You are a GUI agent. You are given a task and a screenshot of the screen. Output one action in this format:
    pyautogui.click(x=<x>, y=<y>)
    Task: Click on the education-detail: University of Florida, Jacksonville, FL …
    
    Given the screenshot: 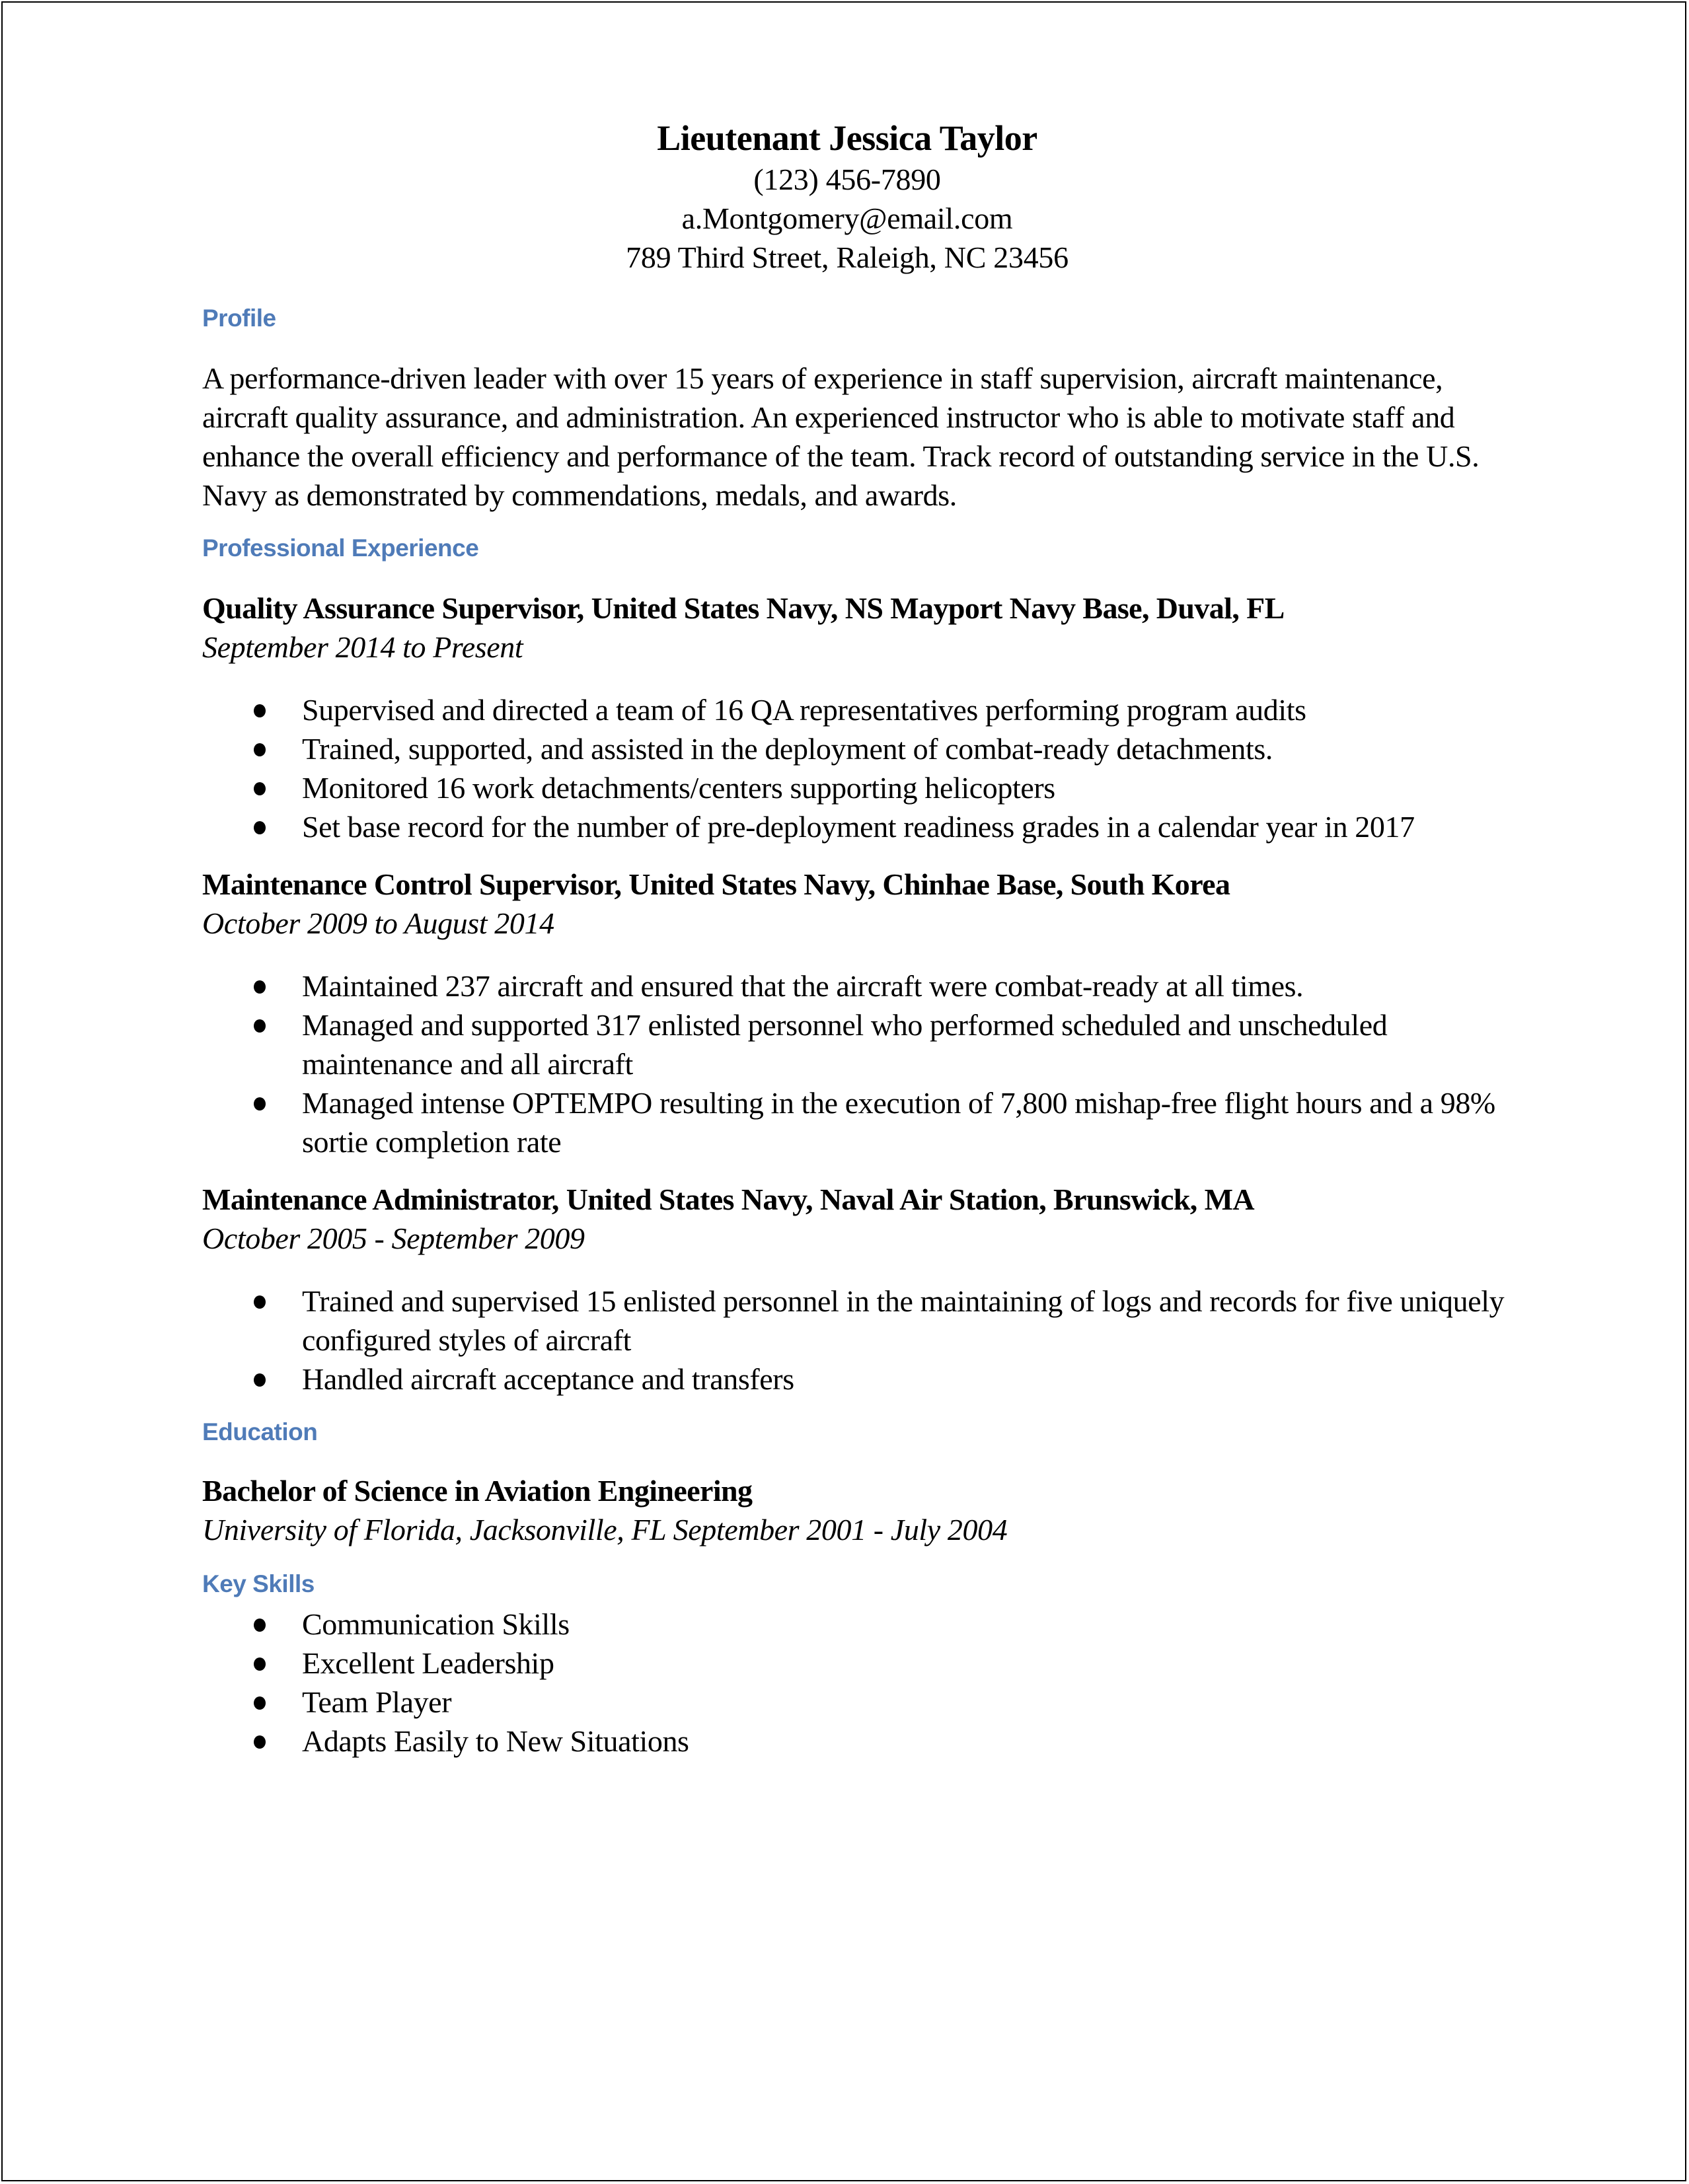 What is the action you would take?
    pyautogui.click(x=605, y=1530)
    